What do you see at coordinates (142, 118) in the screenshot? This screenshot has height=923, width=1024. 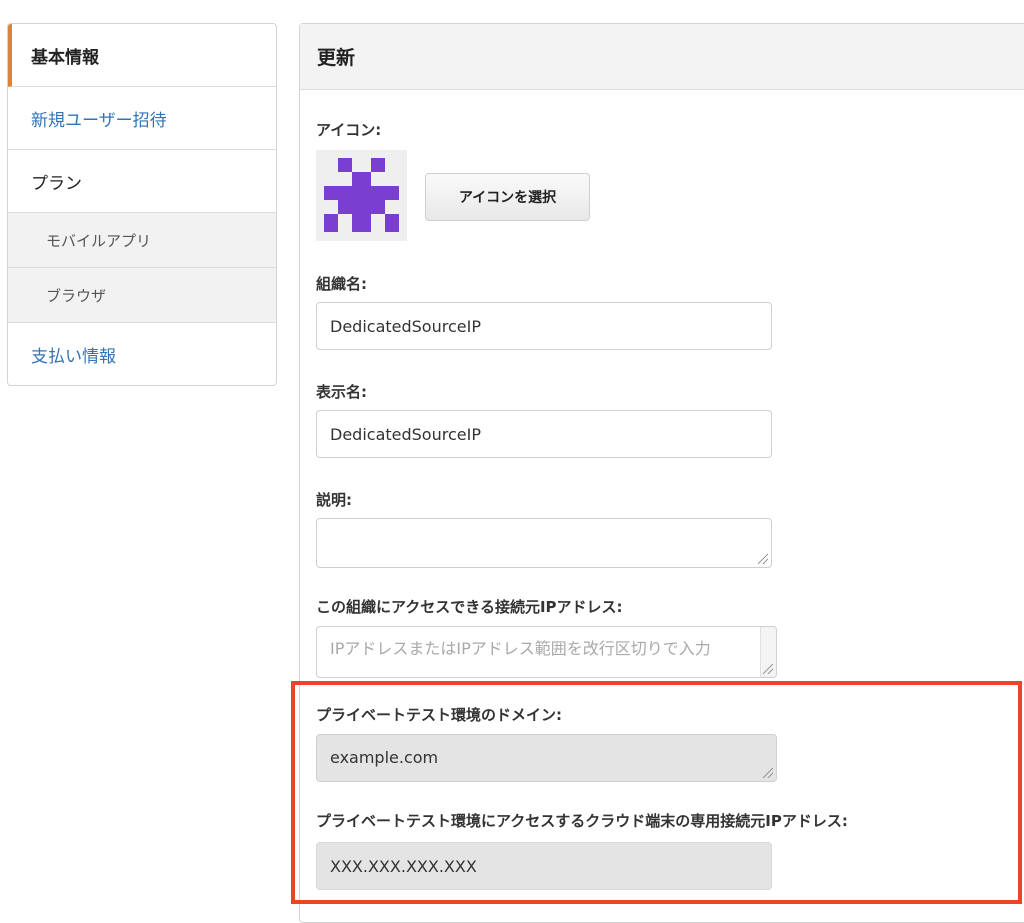 I see `sidebar-item-invite-user: 新規ユーザー招待` at bounding box center [142, 118].